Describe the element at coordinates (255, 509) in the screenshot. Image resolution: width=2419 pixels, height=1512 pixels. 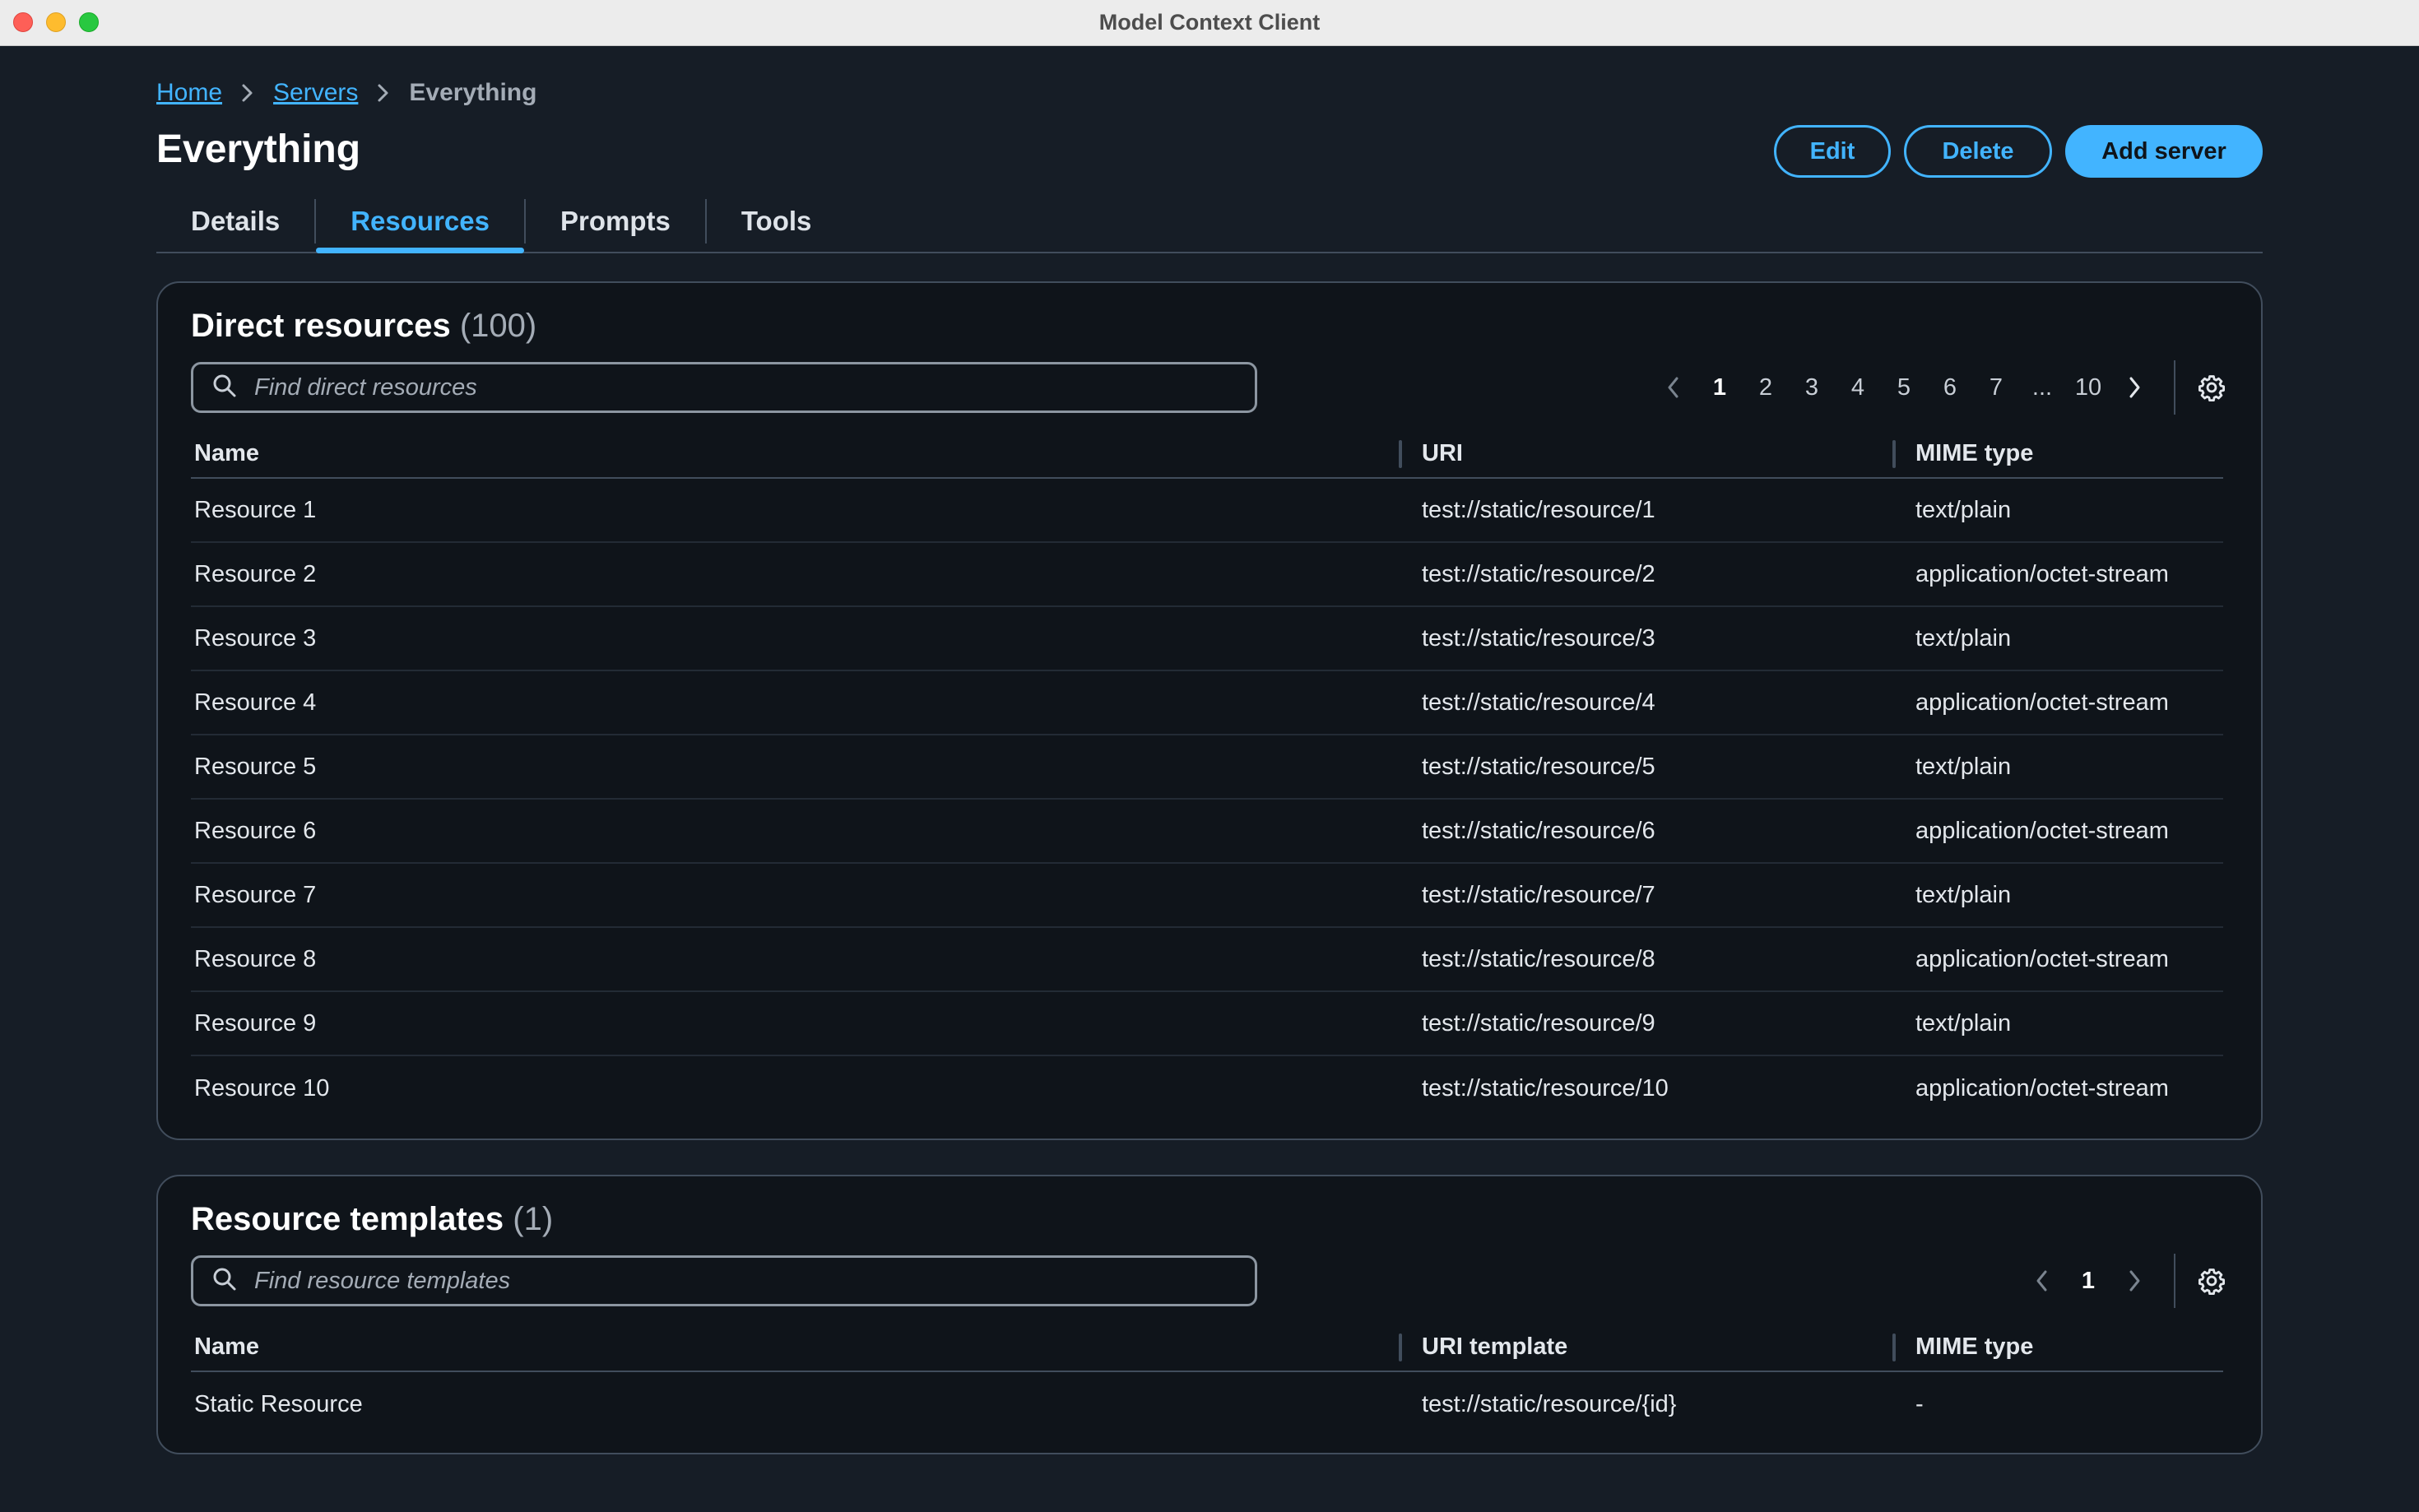
I see `cell-name: Resource 1` at that location.